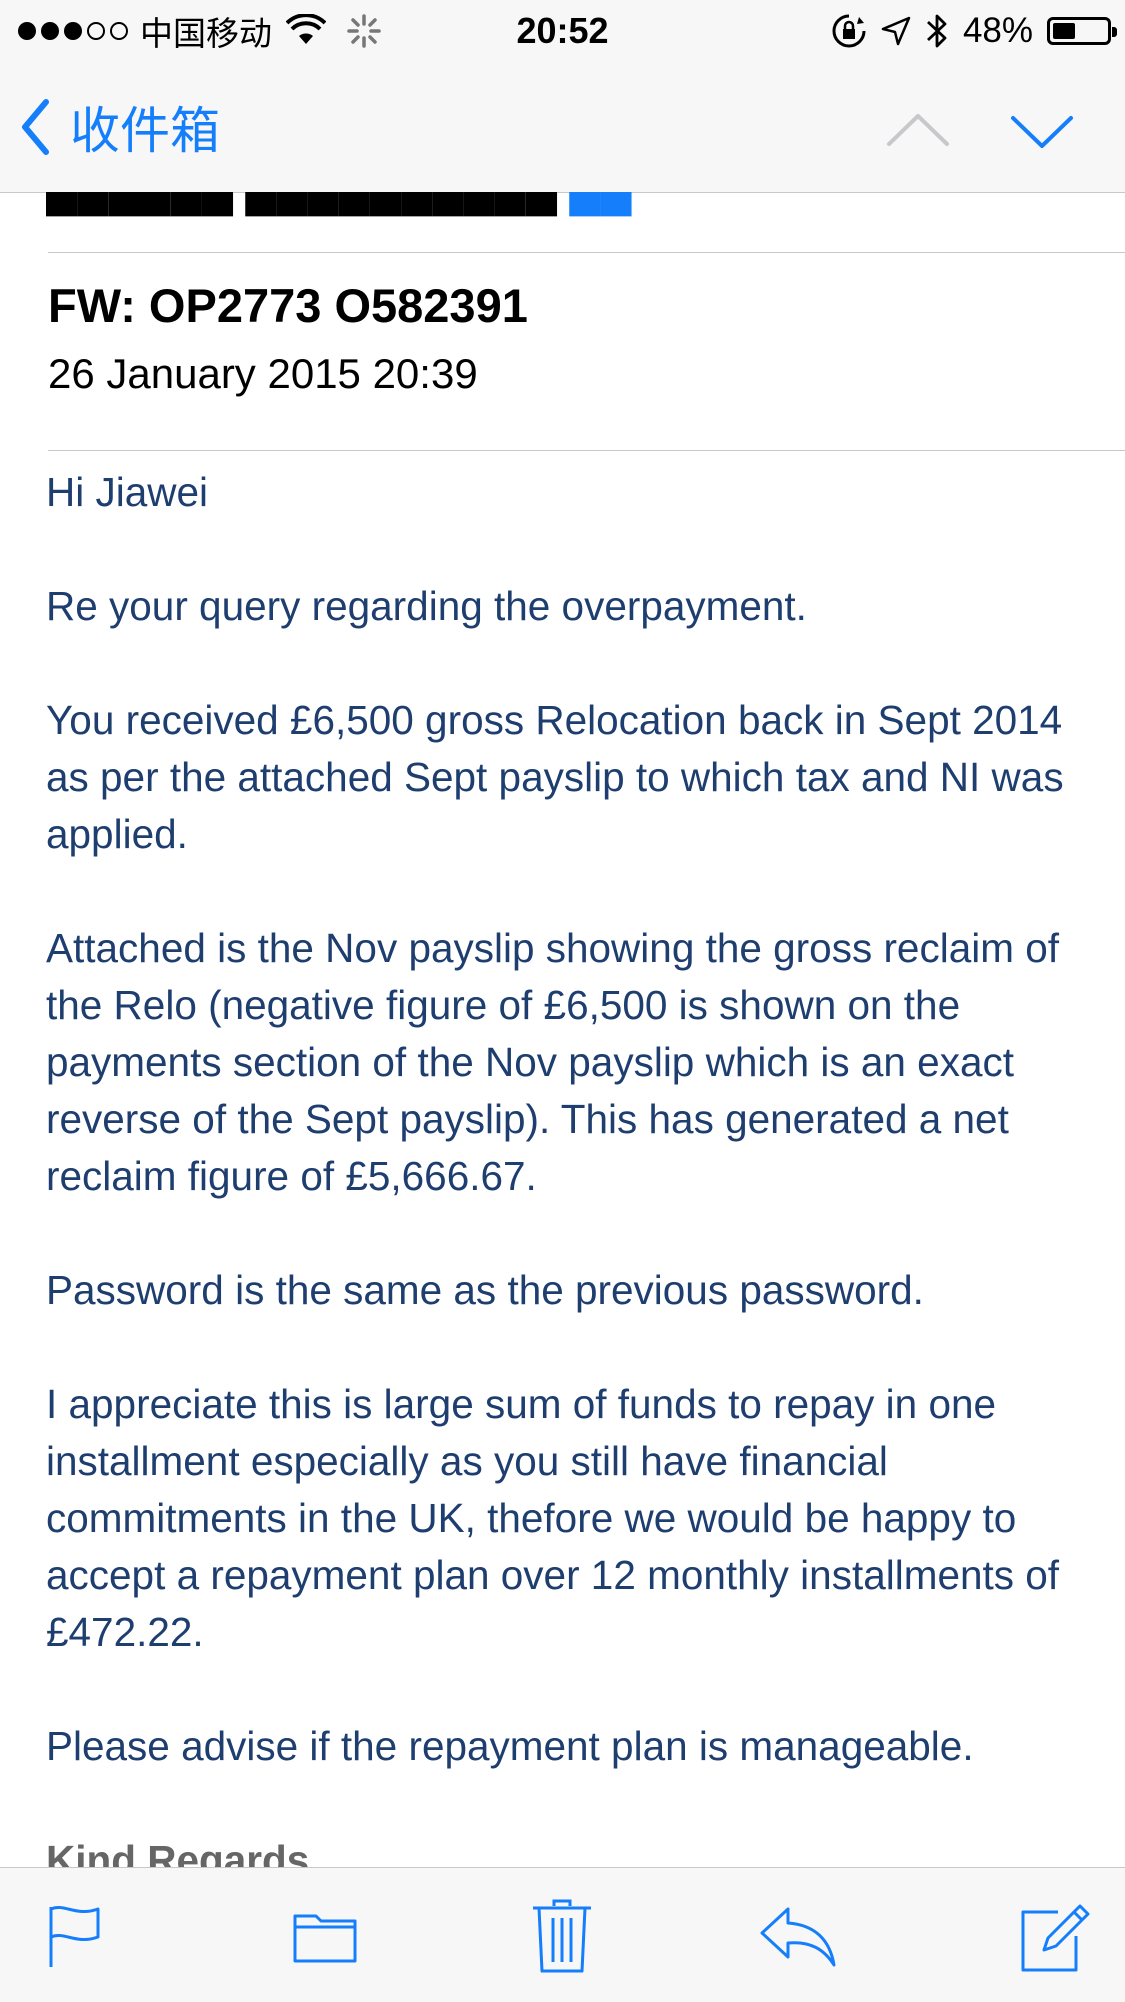 This screenshot has height=2002, width=1125. I want to click on message-nav, so click(980, 131).